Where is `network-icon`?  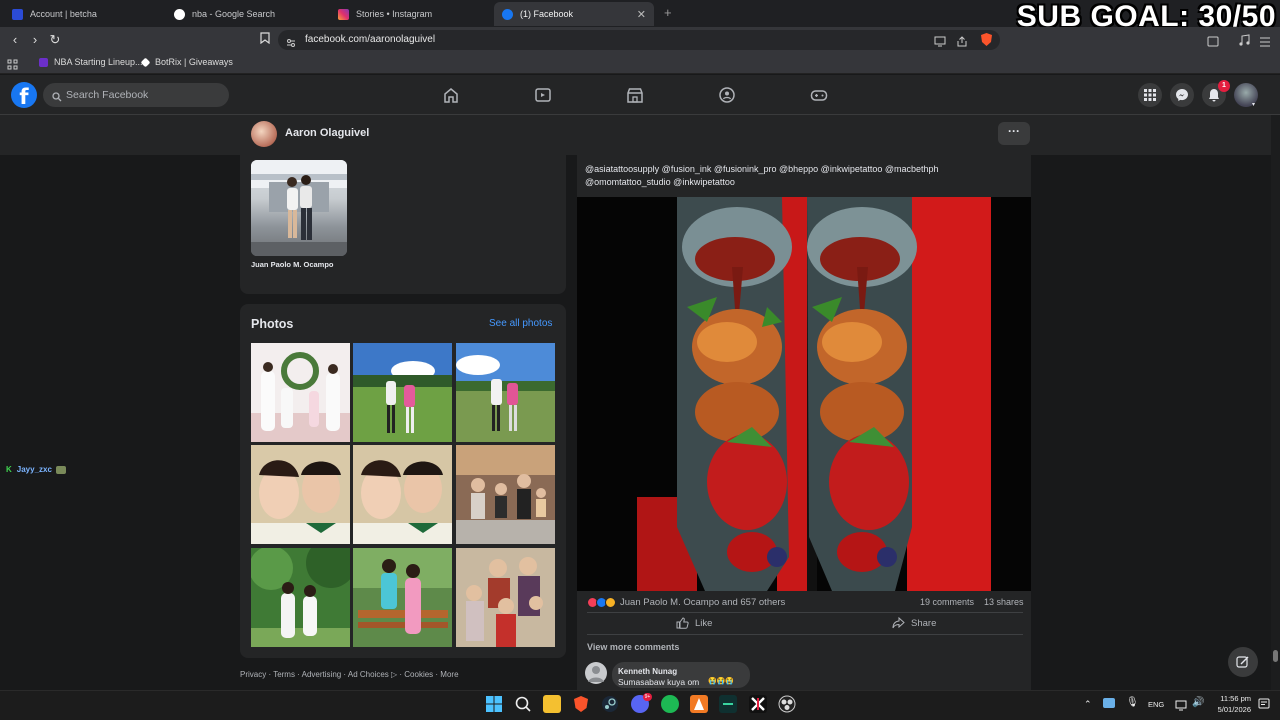 network-icon is located at coordinates (1181, 707).